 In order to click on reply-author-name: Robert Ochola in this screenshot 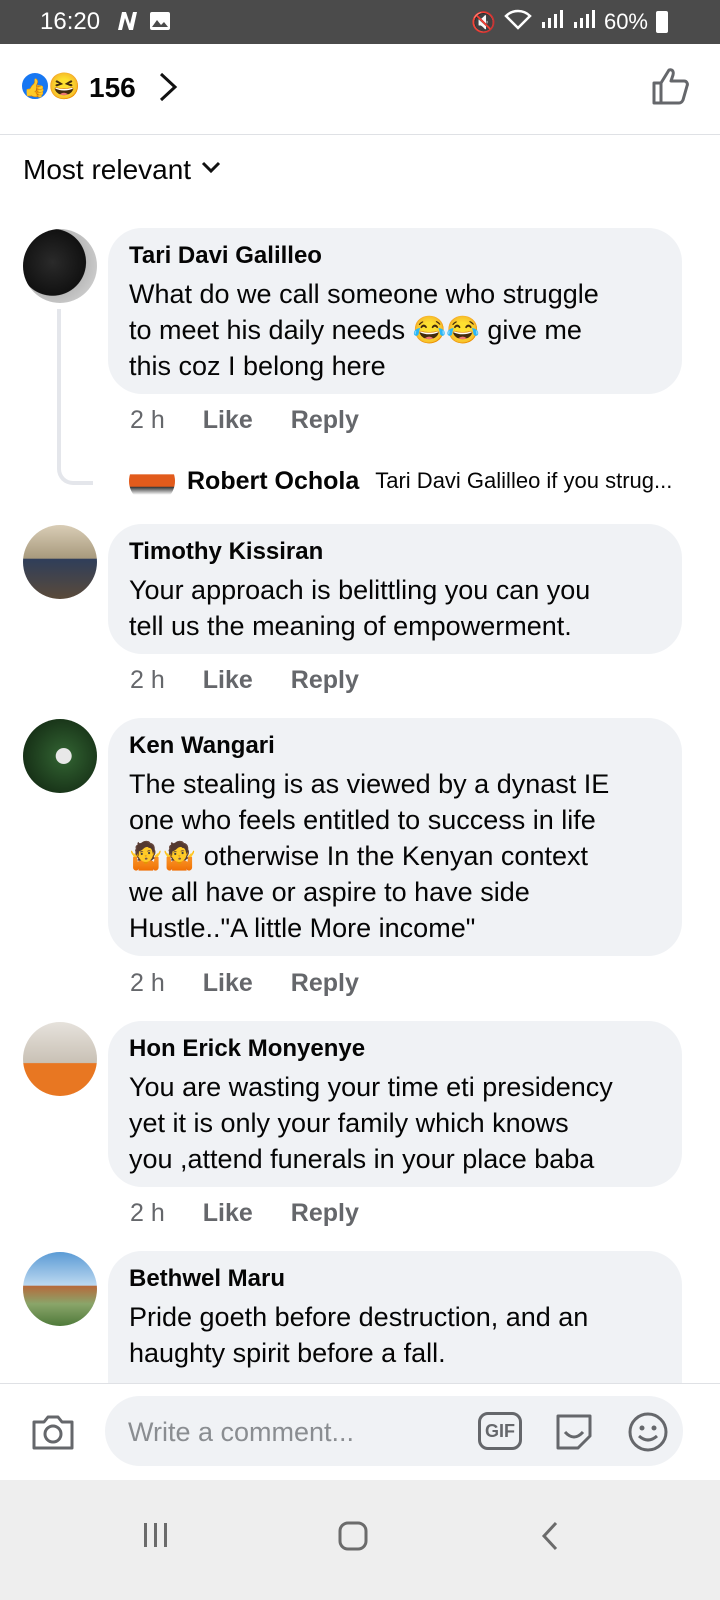, I will do `click(273, 480)`.